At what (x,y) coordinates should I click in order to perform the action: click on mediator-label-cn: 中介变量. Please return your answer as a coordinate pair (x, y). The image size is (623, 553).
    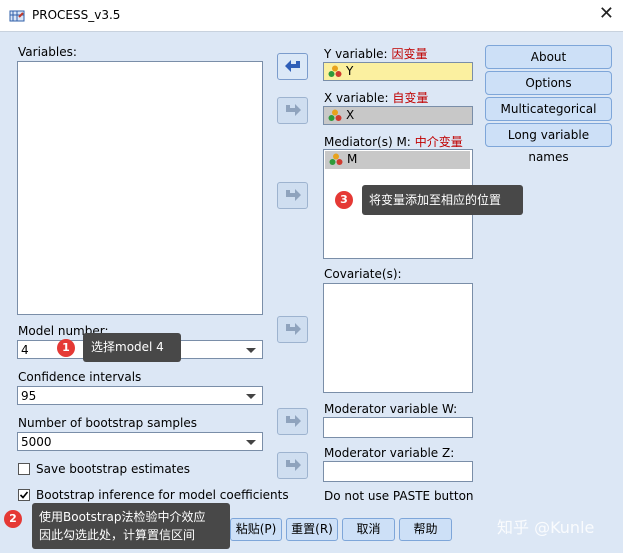
    Looking at the image, I should click on (438, 142).